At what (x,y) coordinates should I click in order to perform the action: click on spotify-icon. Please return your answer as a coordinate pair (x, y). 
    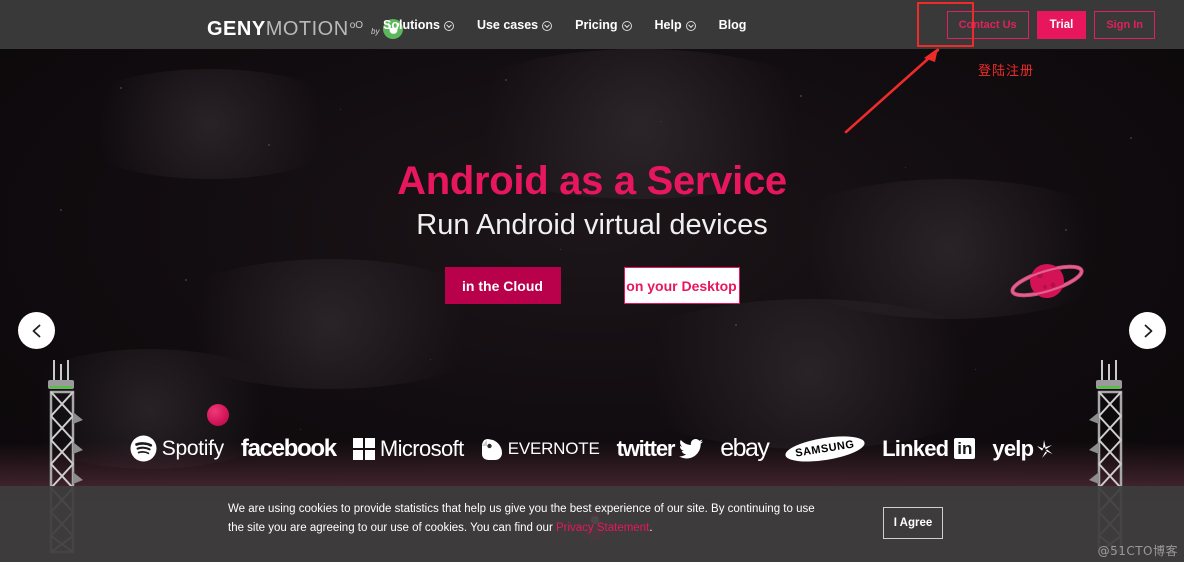
    Looking at the image, I should click on (143, 448).